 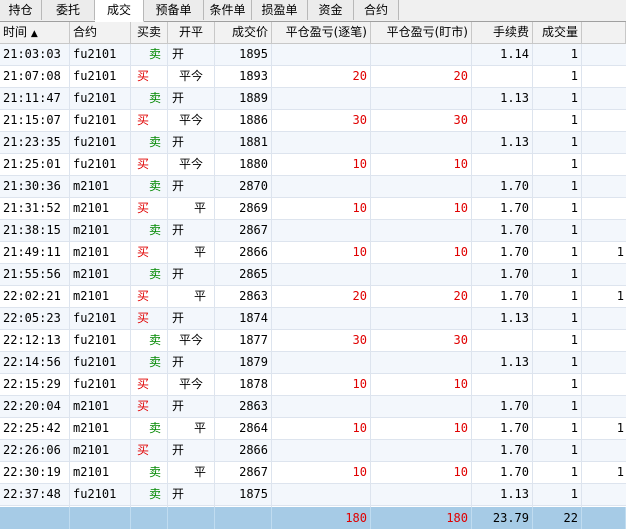 I want to click on cell-time: 22:14:56, so click(x=35, y=362).